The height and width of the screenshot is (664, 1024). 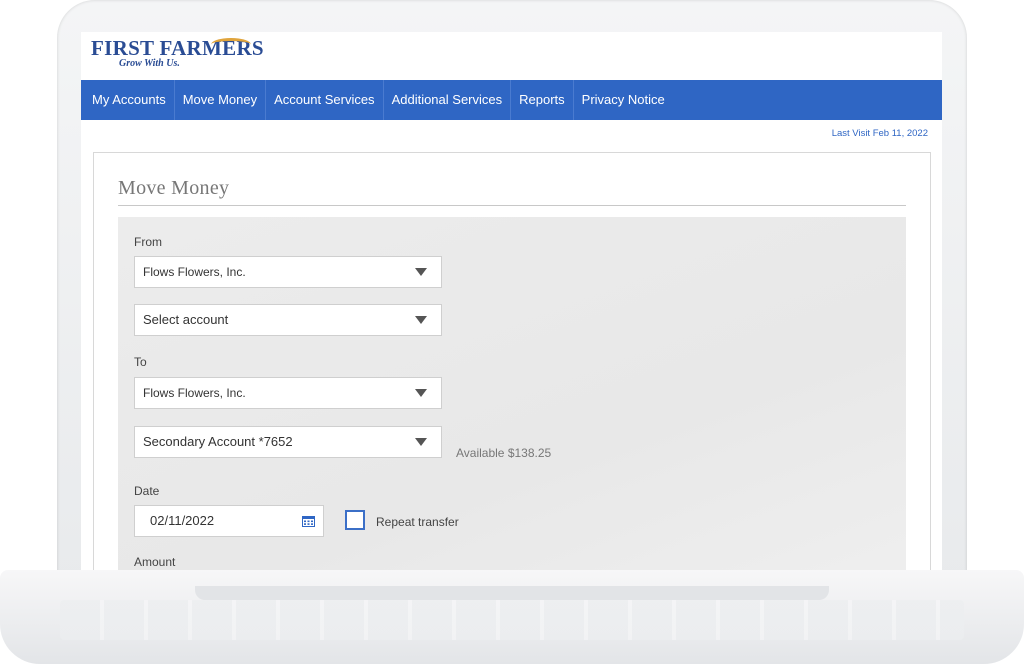 I want to click on nav-item-move-money: Move Money, so click(x=221, y=100).